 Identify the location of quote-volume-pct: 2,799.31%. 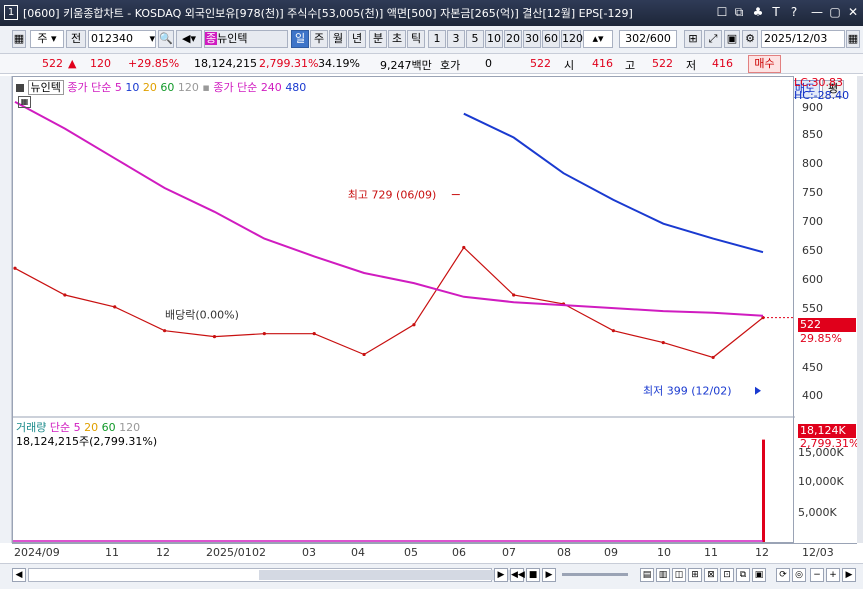
(289, 63).